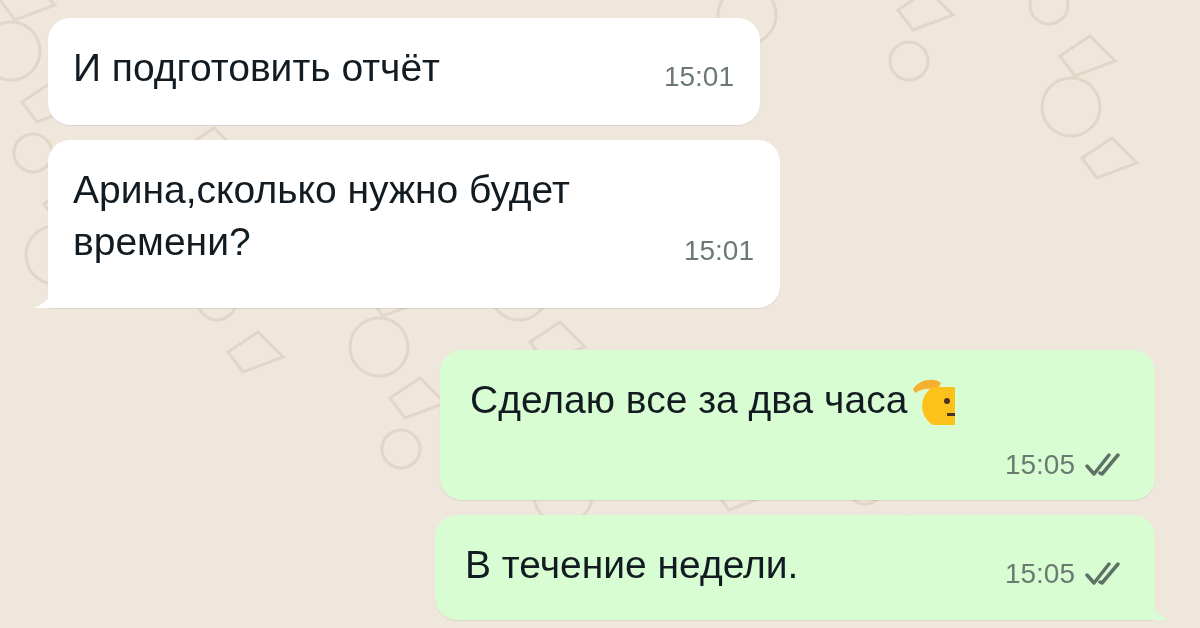  What do you see at coordinates (632, 565) in the screenshot?
I see `message-text: В течение недели.` at bounding box center [632, 565].